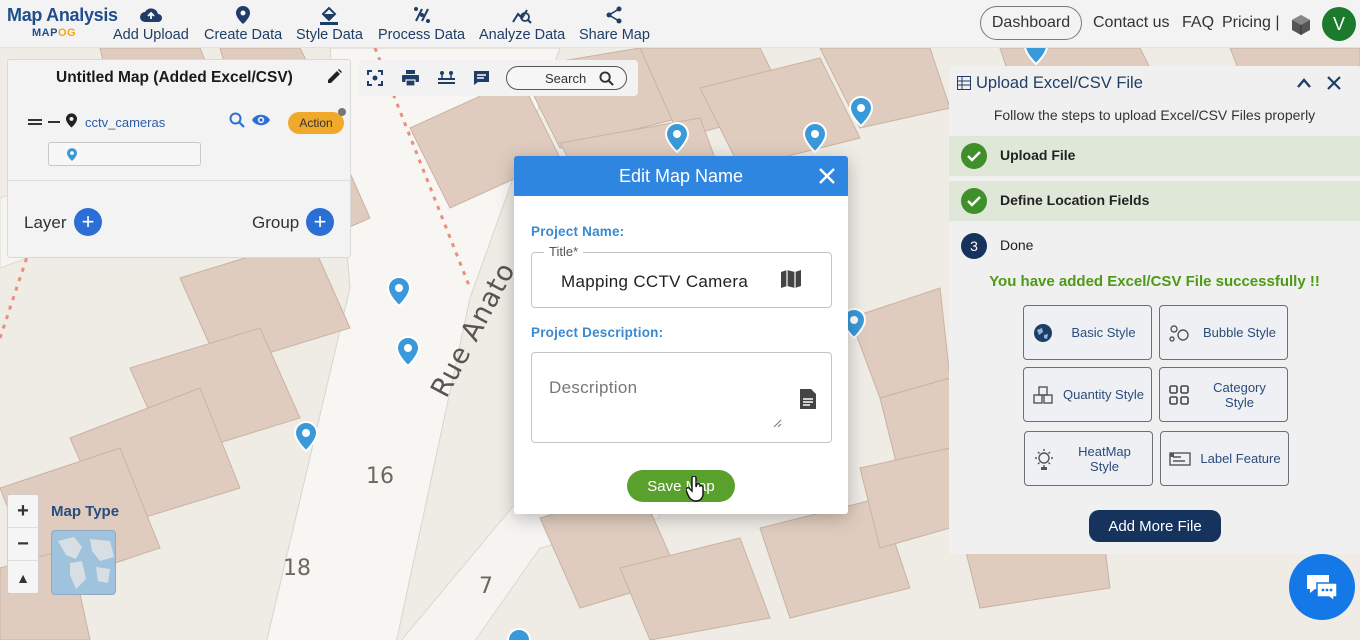 The width and height of the screenshot is (1360, 640). I want to click on nav-label: Add Upload, so click(151, 35).